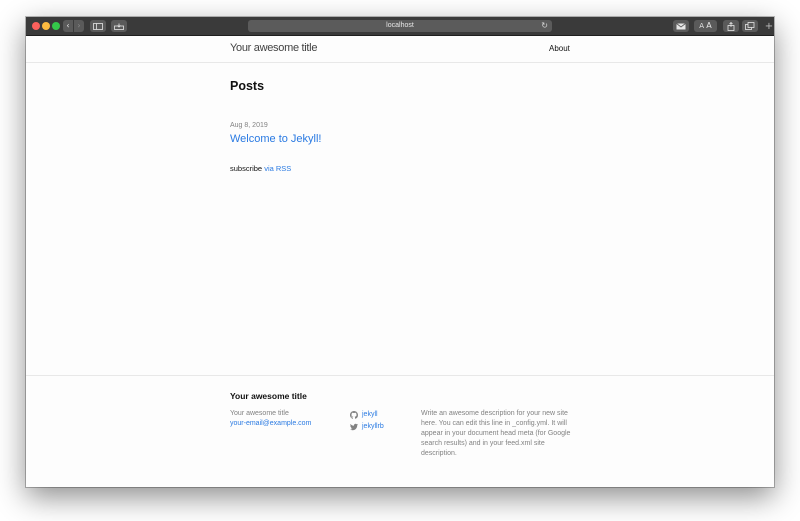 The image size is (800, 521). What do you see at coordinates (705, 26) in the screenshot?
I see `text-size-button: A A` at bounding box center [705, 26].